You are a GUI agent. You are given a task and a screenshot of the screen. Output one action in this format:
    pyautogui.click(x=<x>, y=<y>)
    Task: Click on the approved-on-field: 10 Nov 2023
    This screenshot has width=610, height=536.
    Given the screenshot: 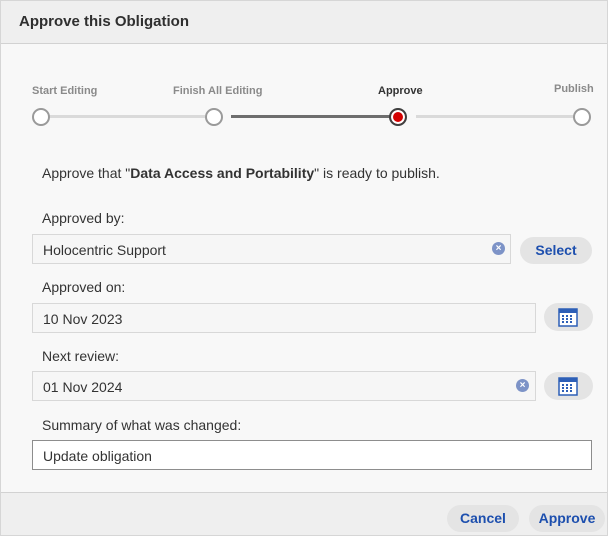 What is the action you would take?
    pyautogui.click(x=284, y=318)
    